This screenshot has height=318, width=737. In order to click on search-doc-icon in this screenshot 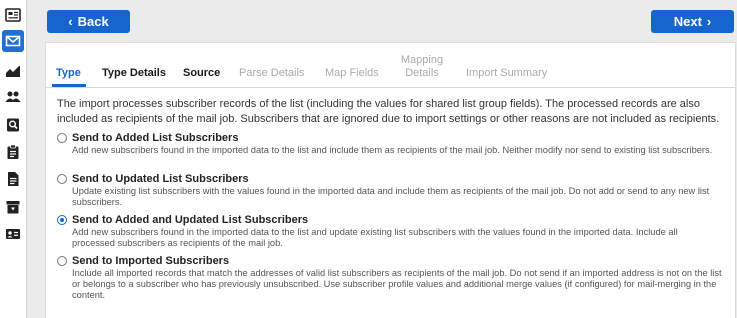, I will do `click(13, 125)`.